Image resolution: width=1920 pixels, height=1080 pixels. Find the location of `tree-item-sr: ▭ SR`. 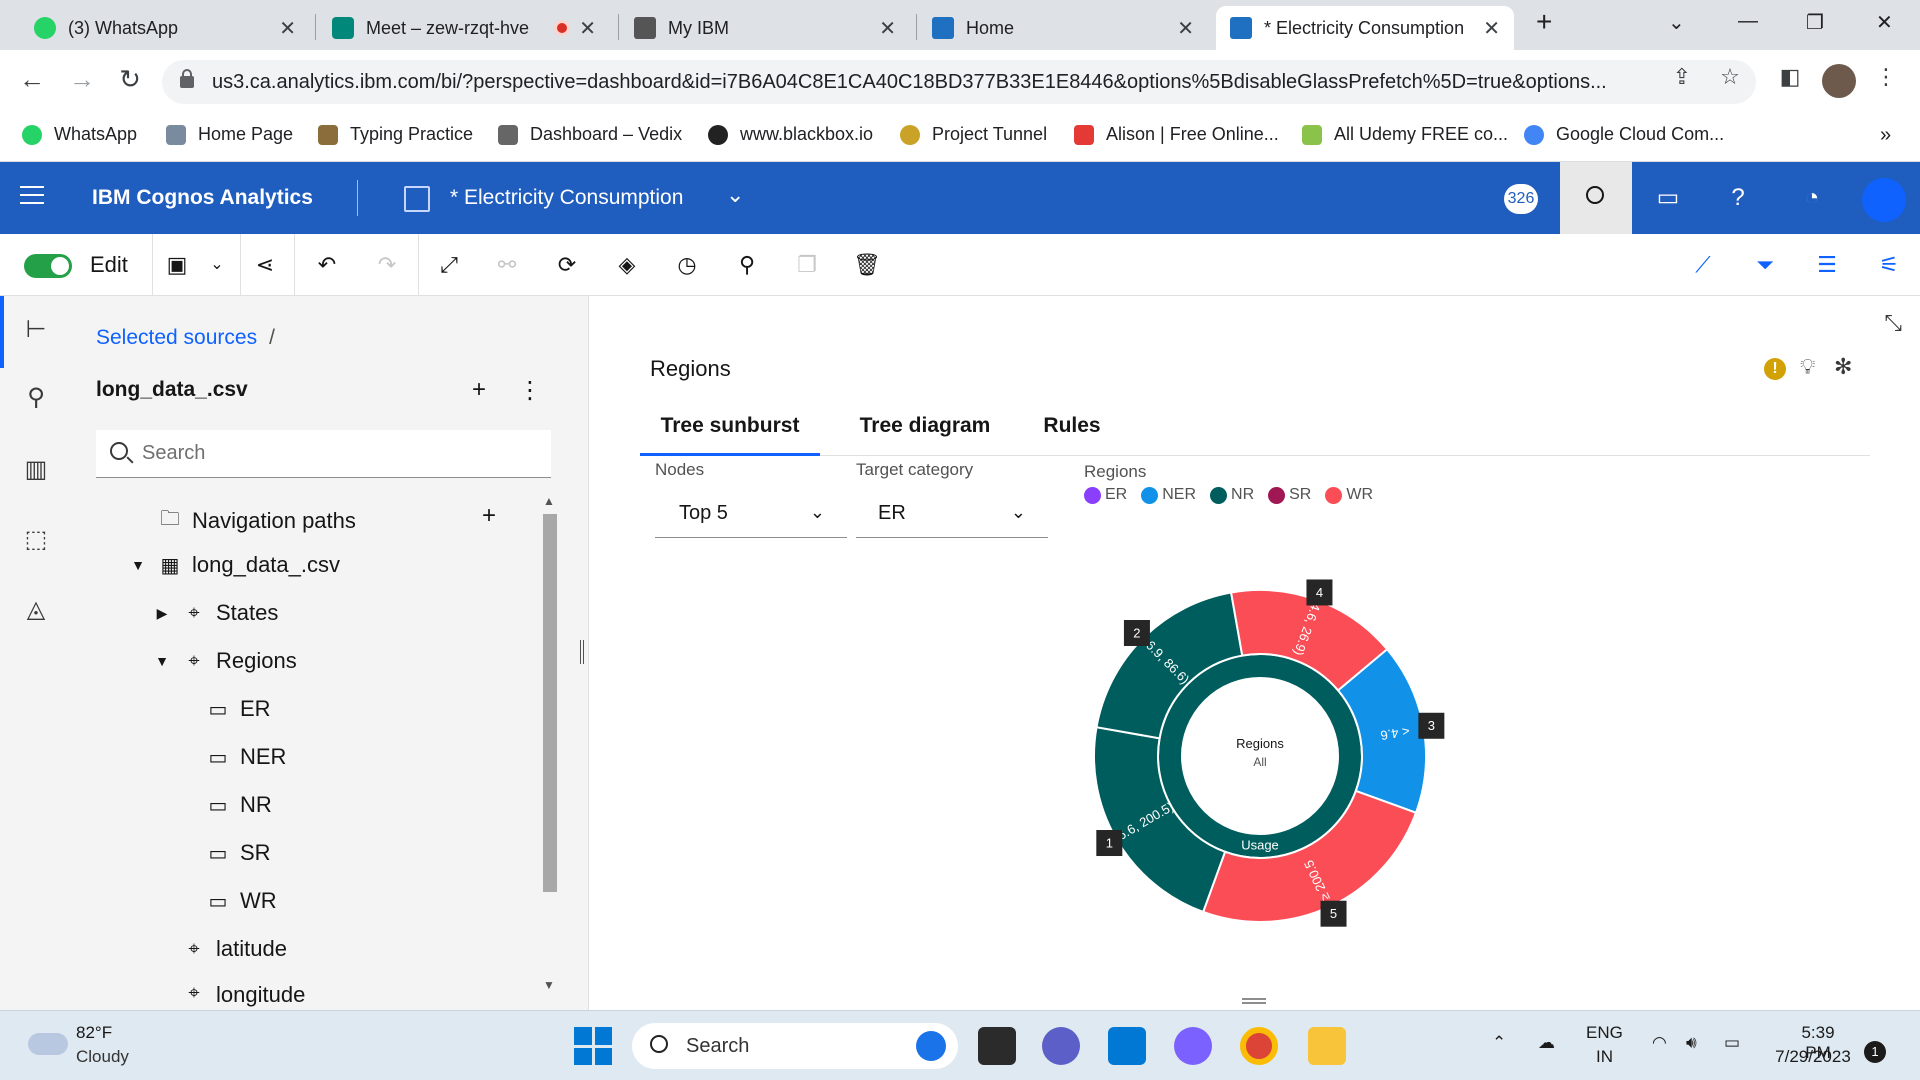

tree-item-sr: ▭ SR is located at coordinates (238, 853).